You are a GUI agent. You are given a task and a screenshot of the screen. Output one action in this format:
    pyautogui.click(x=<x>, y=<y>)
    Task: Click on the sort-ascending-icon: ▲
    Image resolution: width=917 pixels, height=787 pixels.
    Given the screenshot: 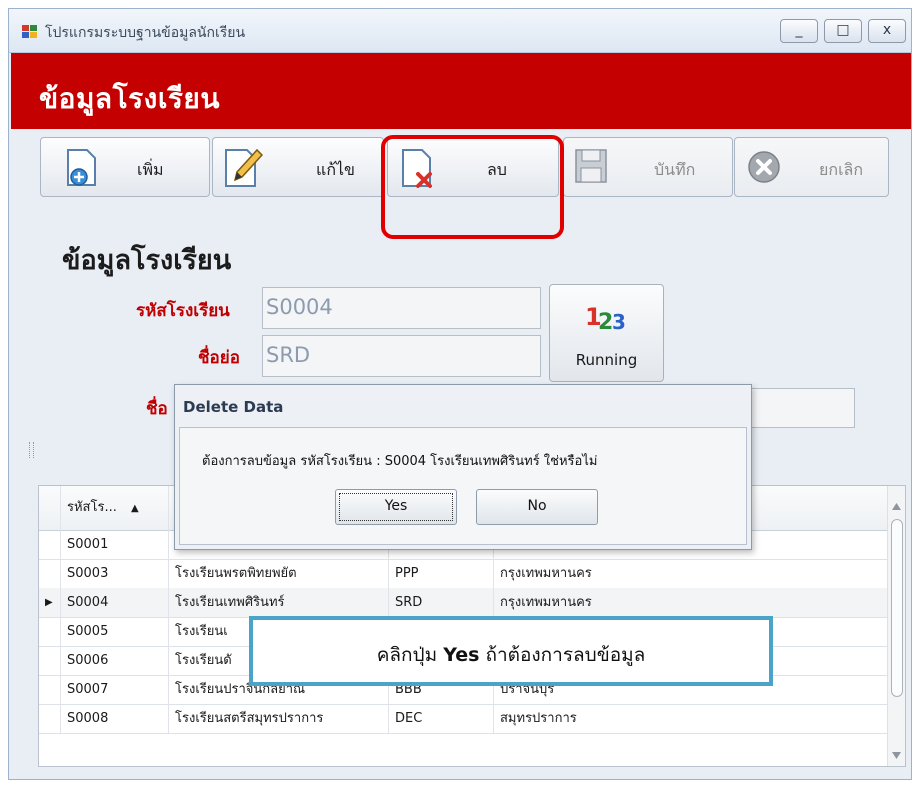 What is the action you would take?
    pyautogui.click(x=135, y=508)
    